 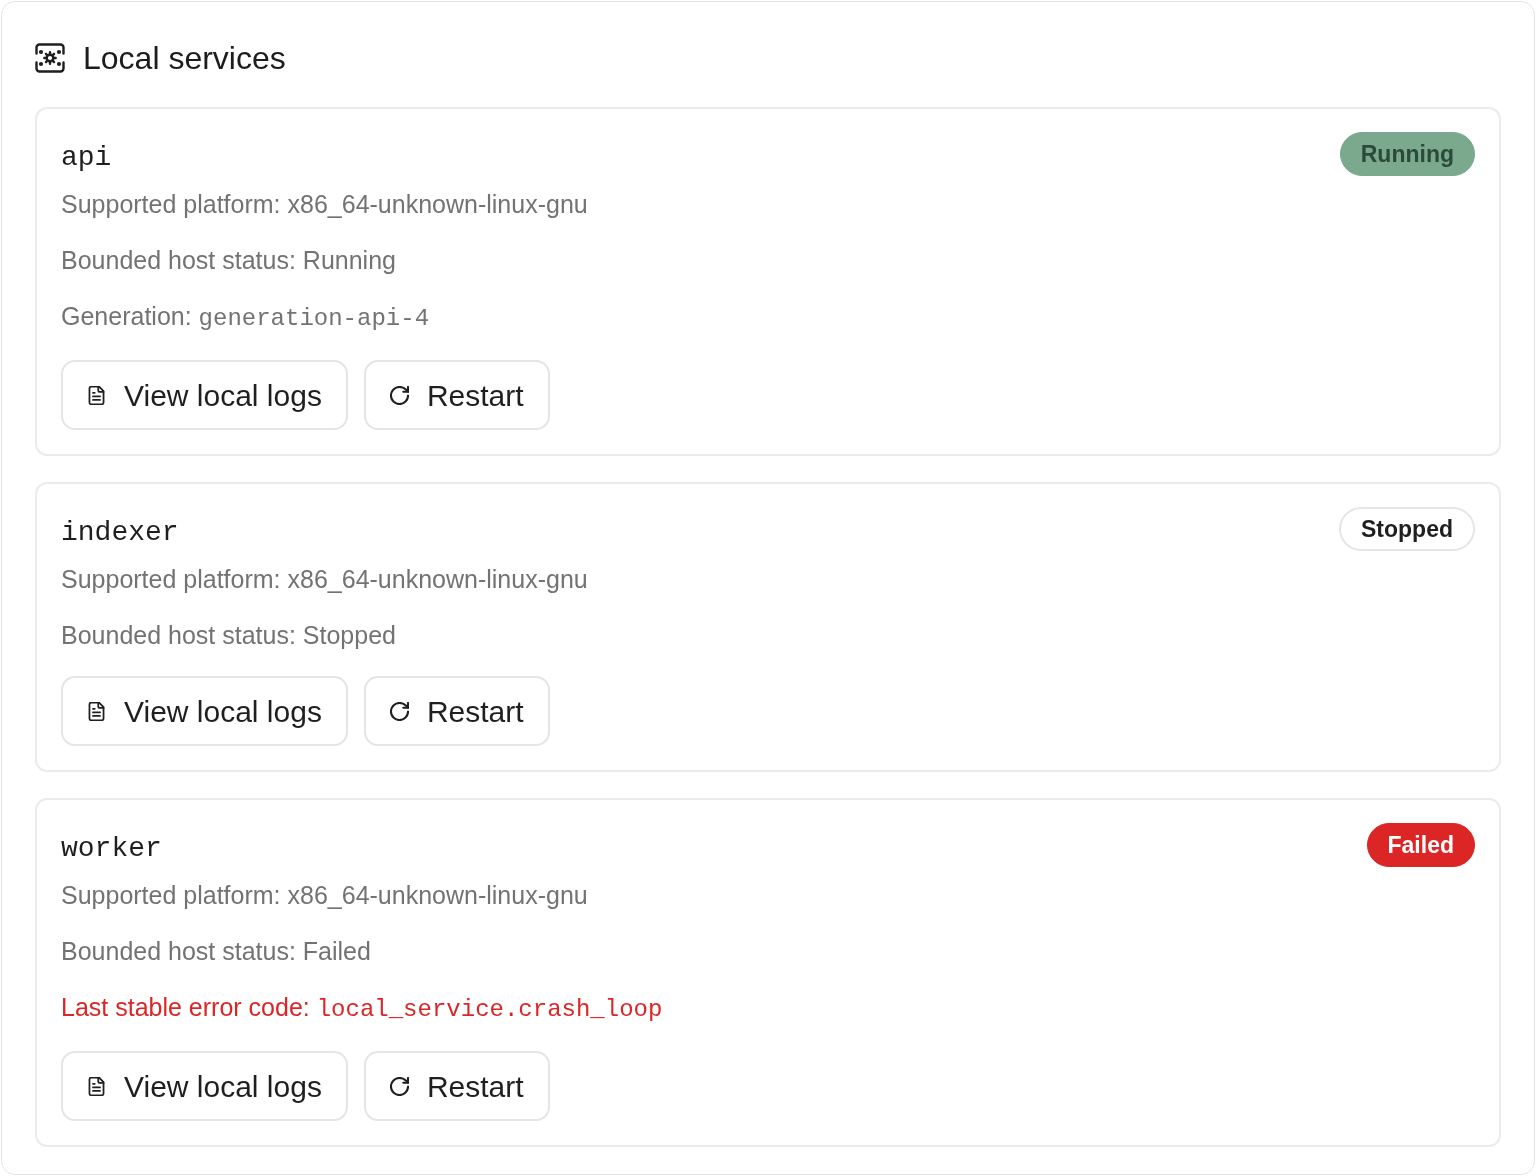 I want to click on server-gear-icon, so click(x=50, y=58).